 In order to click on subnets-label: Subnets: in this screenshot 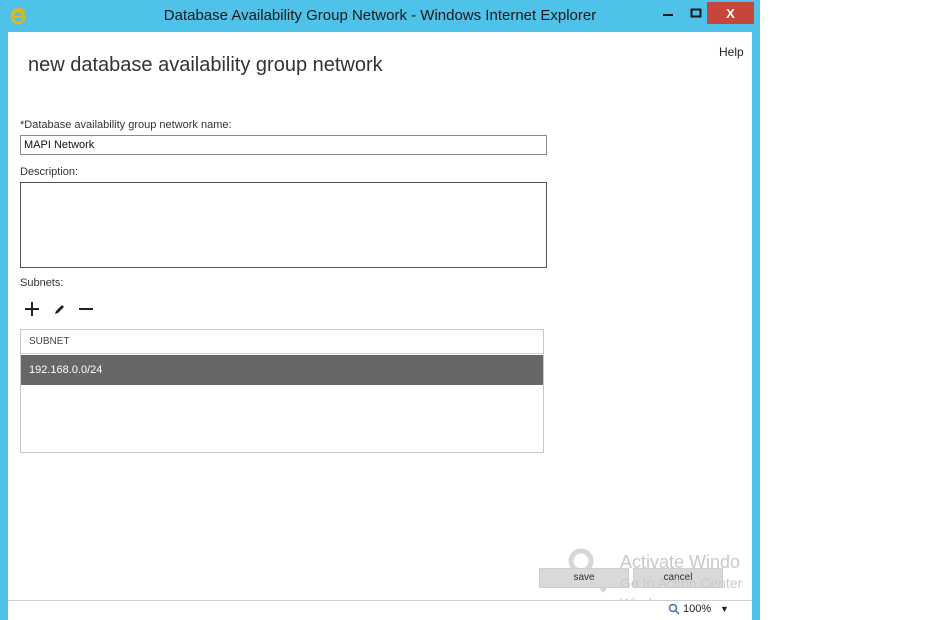, I will do `click(42, 283)`.